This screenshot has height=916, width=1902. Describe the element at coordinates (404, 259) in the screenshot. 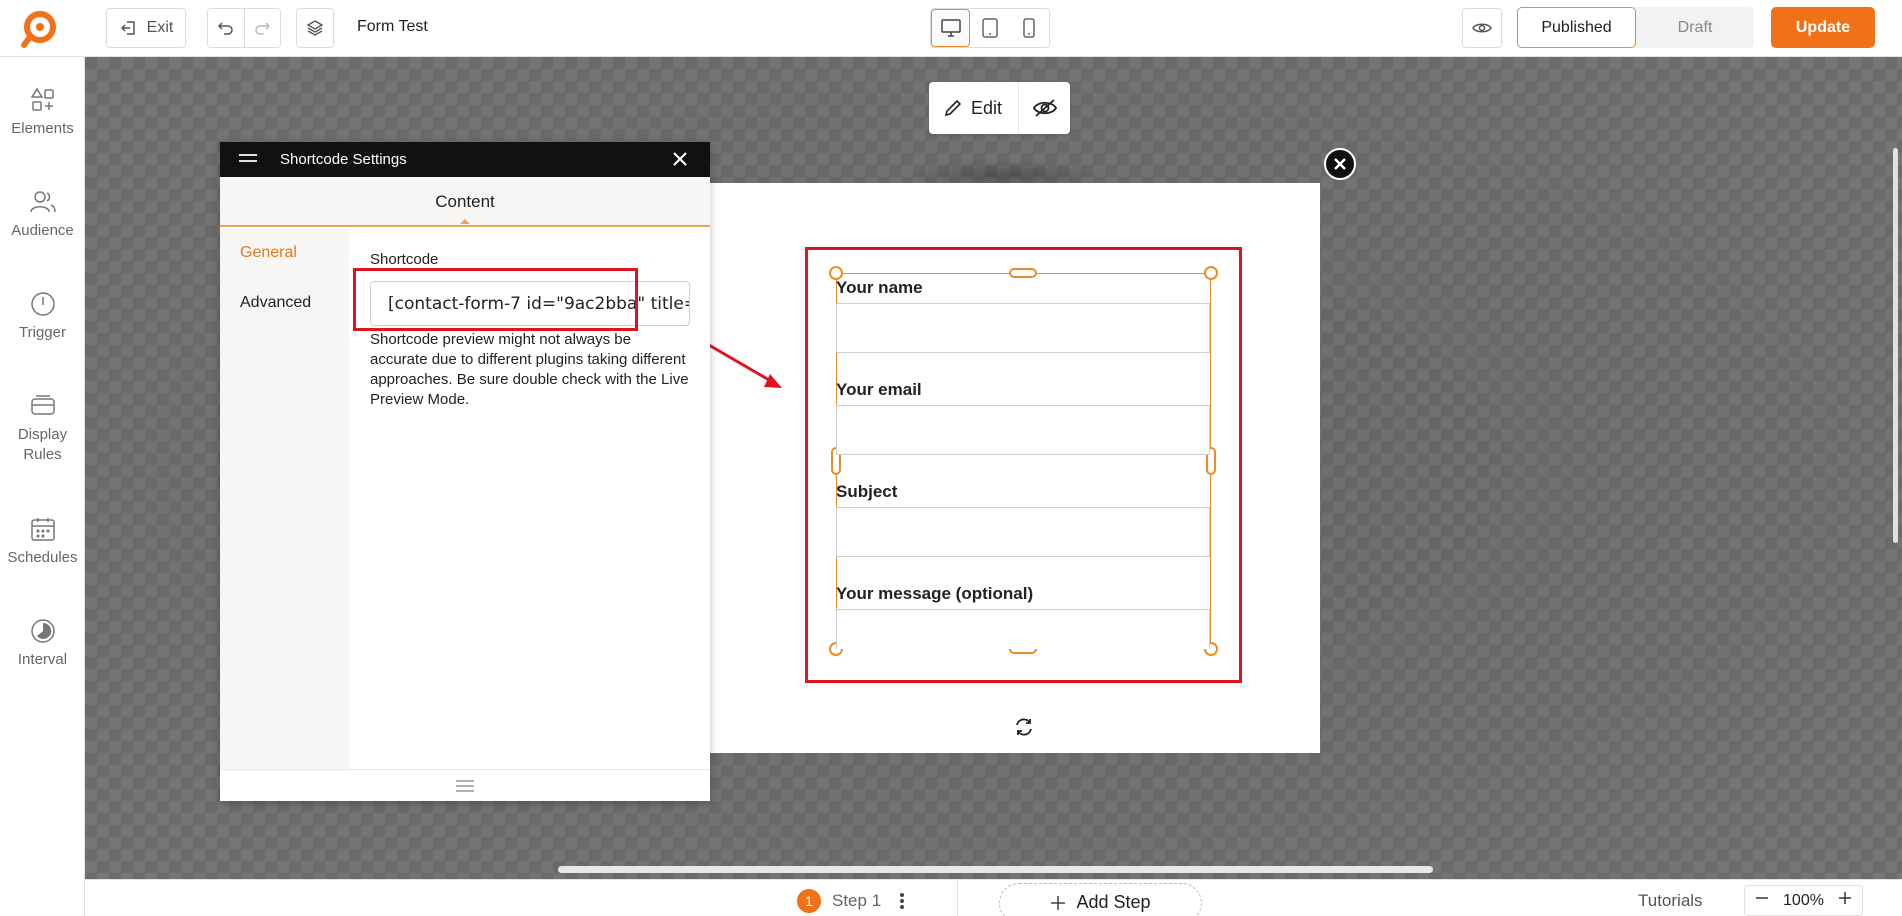

I see `shortcode-label: Shortcode` at that location.